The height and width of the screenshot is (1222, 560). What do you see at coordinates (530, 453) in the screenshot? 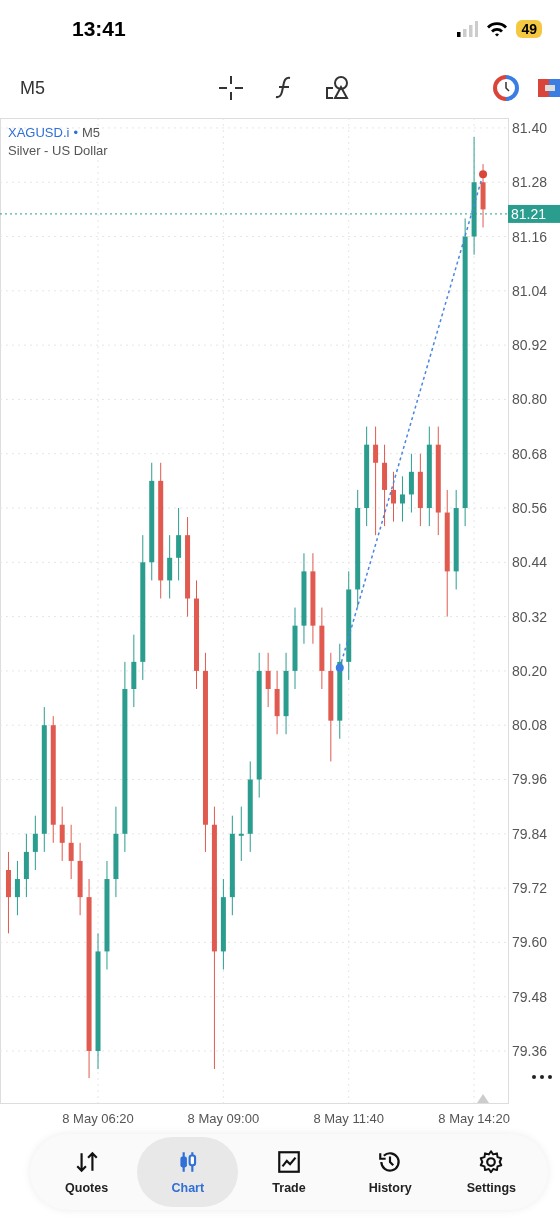
I see `price-tick-label: 80.68` at bounding box center [530, 453].